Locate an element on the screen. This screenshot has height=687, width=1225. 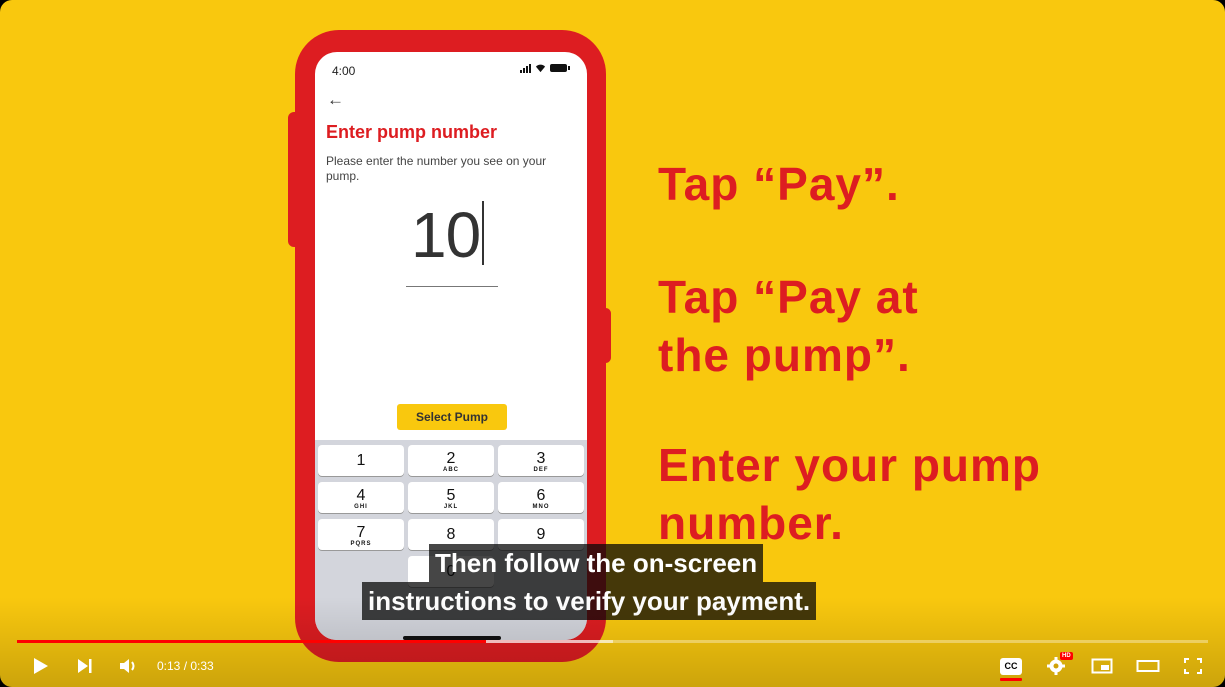
progress-bar is located at coordinates (612, 641).